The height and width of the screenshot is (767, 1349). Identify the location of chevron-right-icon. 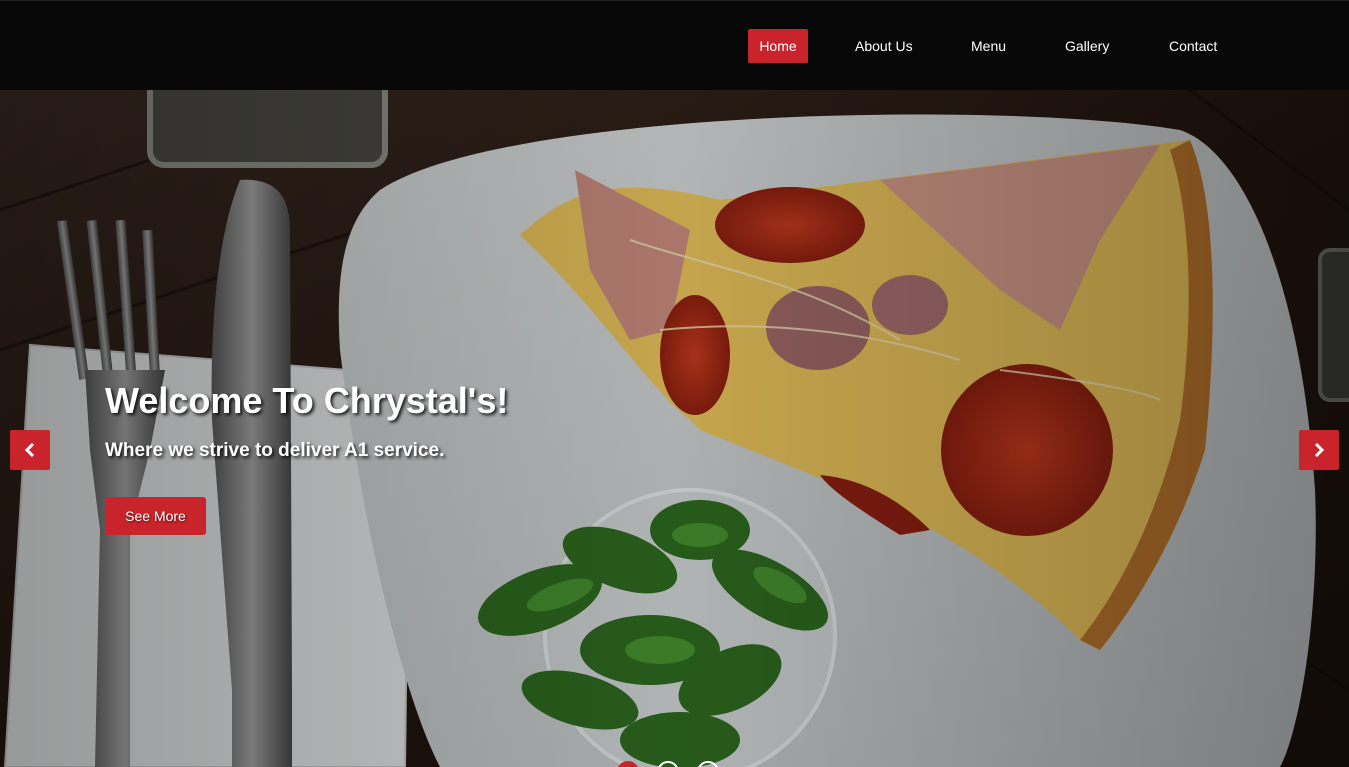
(1319, 450).